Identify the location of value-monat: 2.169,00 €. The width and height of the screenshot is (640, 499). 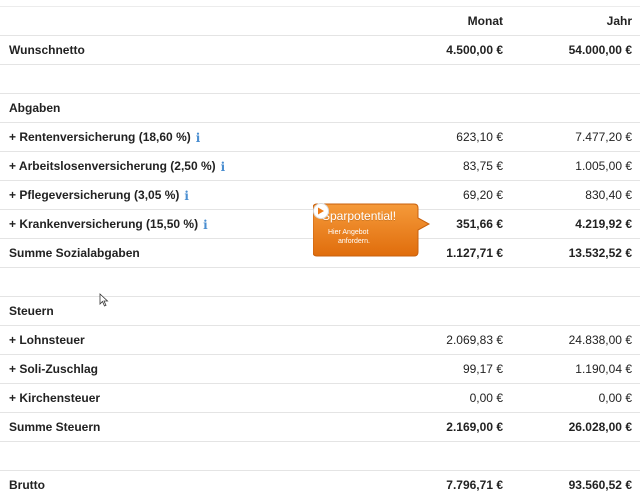
(474, 427).